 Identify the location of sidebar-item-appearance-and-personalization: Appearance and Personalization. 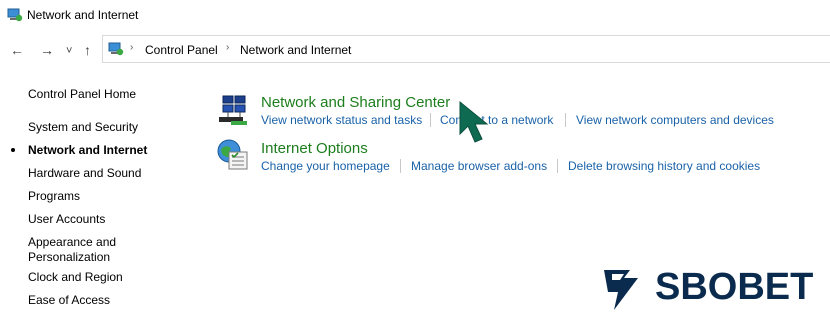
(83, 250).